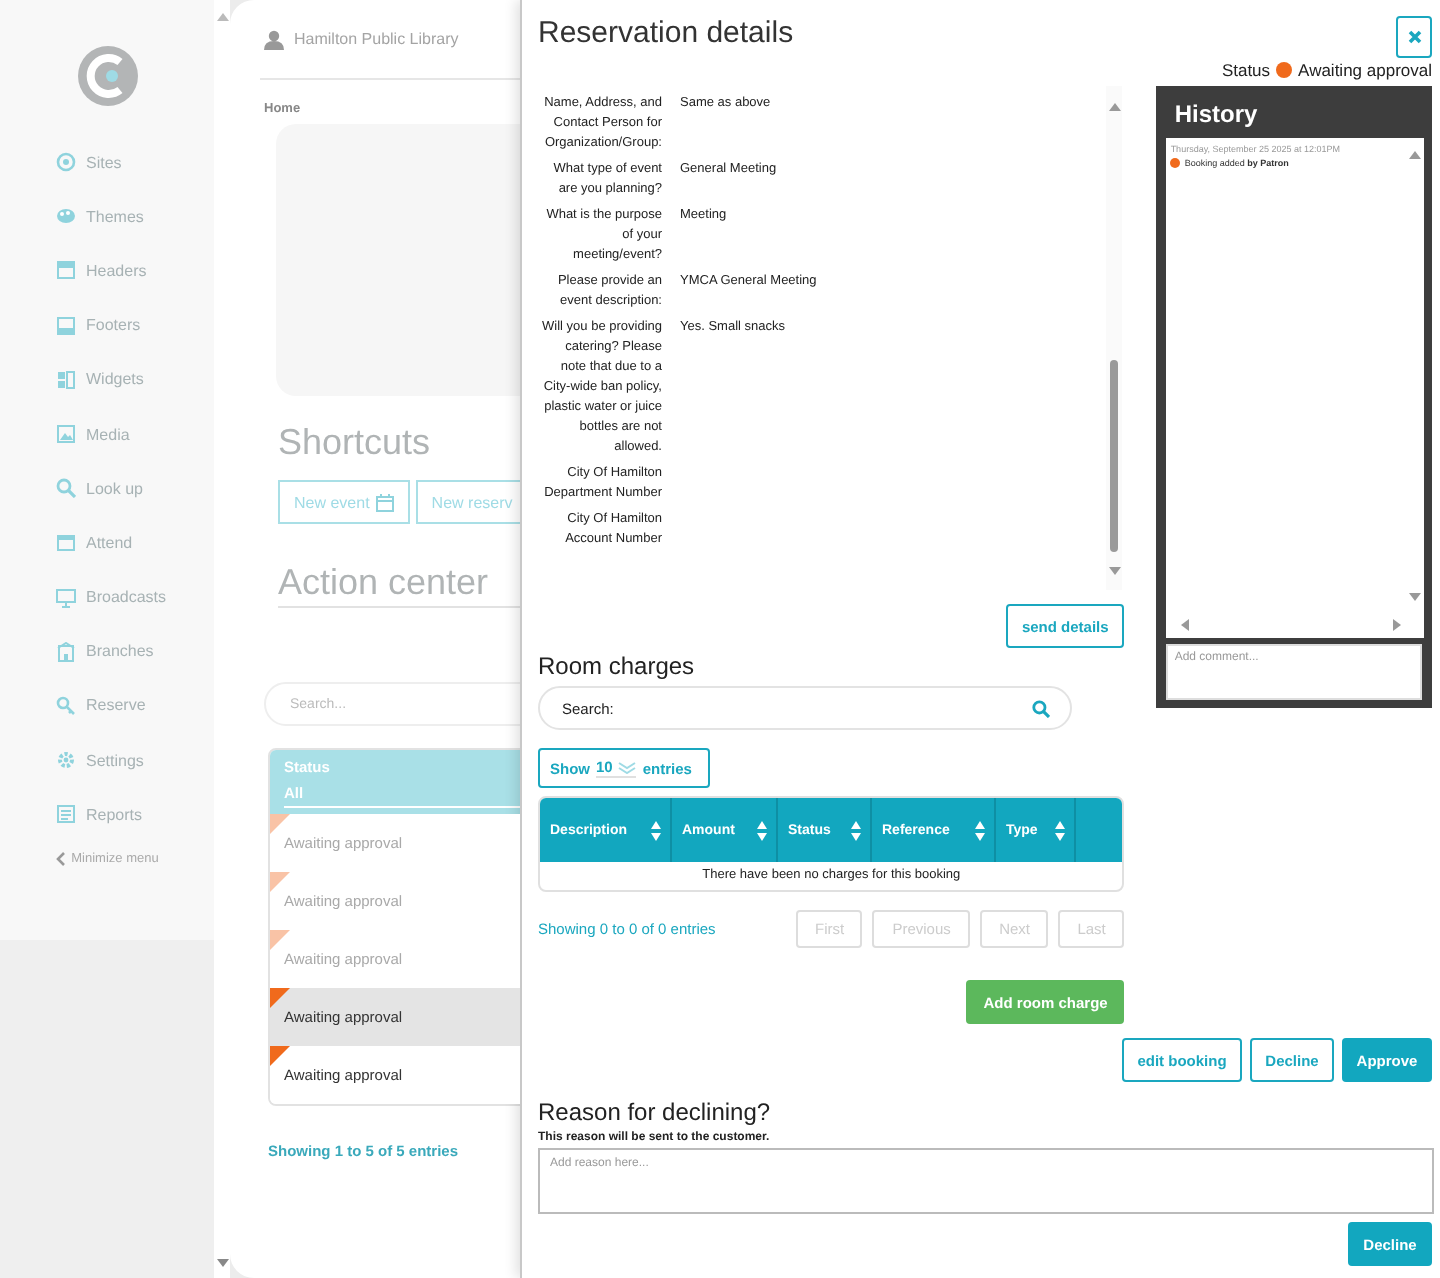 This screenshot has width=1440, height=1278. What do you see at coordinates (354, 443) in the screenshot?
I see `section-title: Shortcuts` at bounding box center [354, 443].